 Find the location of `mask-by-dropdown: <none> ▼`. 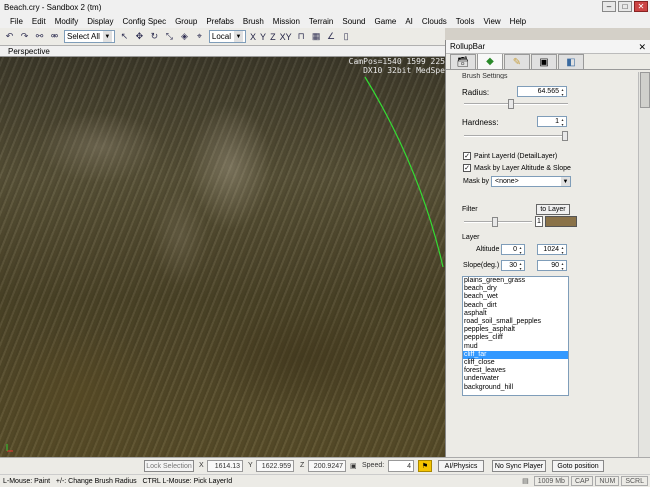

mask-by-dropdown: <none> ▼ is located at coordinates (531, 181).